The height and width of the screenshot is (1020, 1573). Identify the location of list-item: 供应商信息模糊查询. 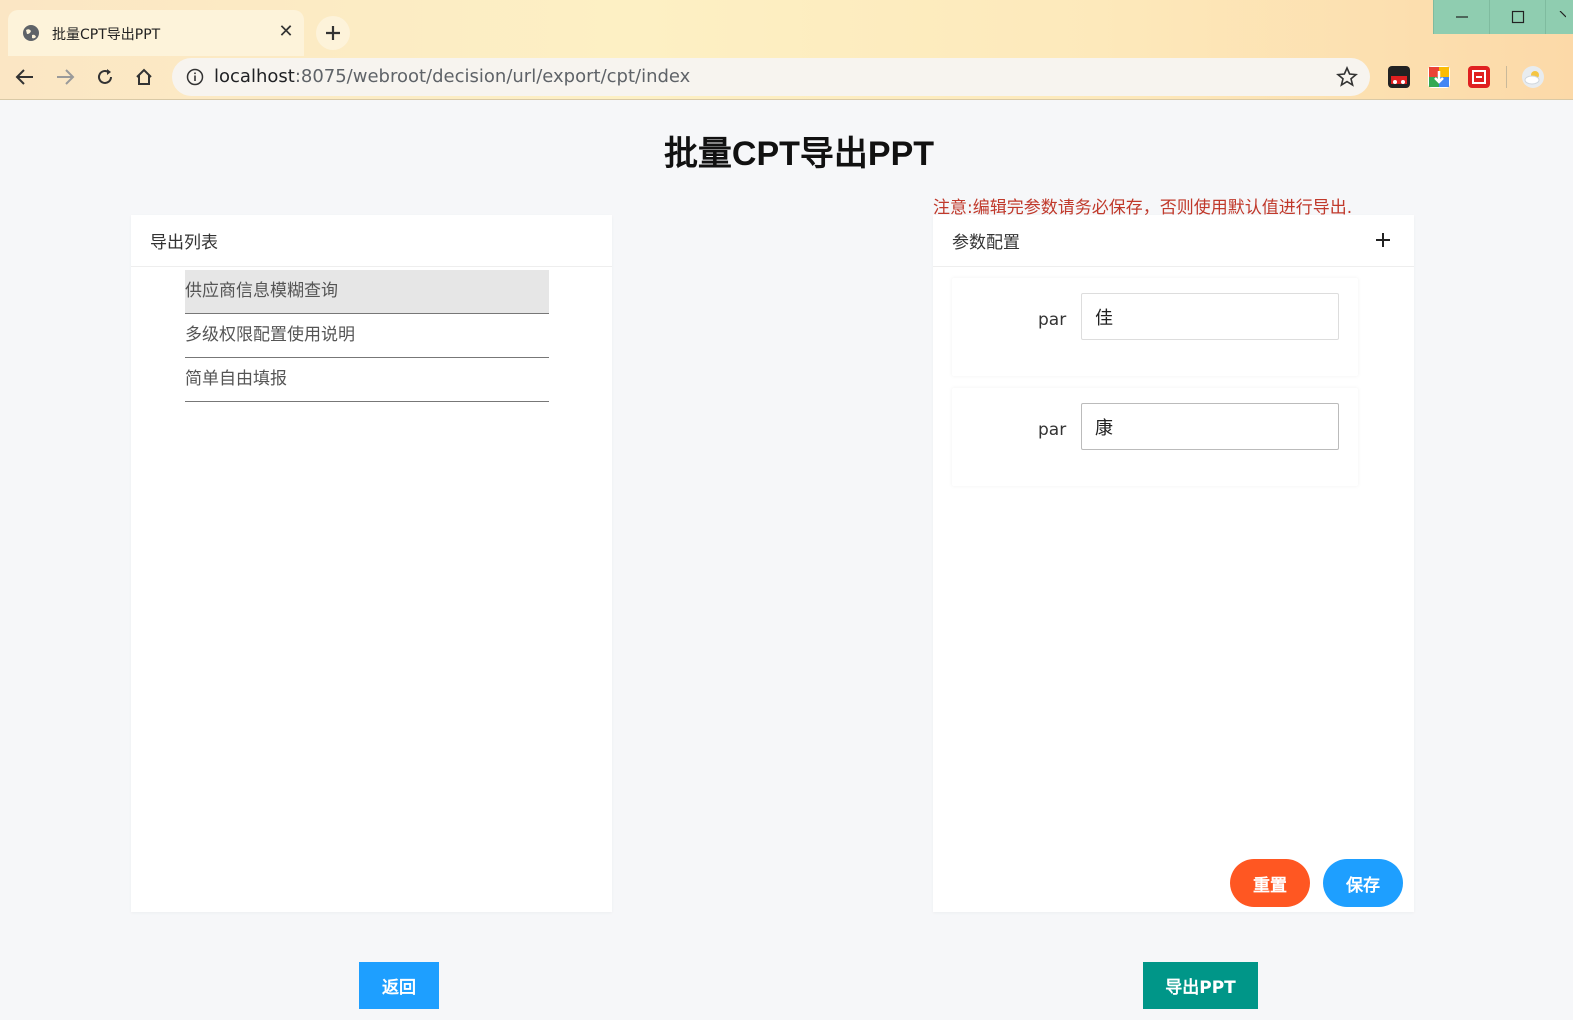
(367, 292).